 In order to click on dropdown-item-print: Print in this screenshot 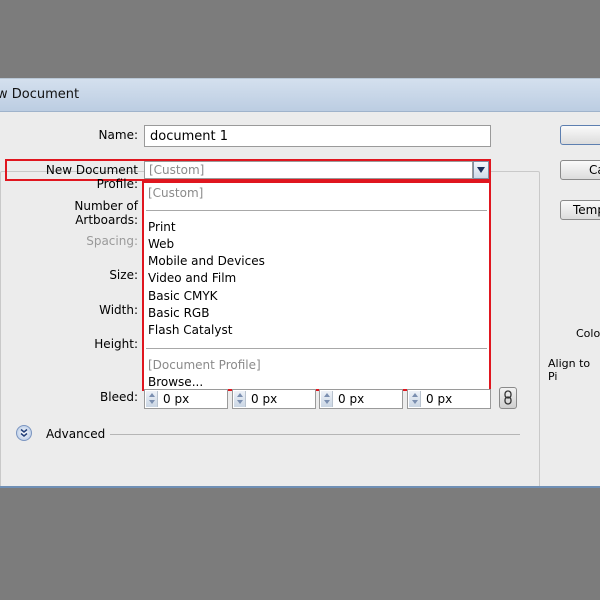, I will do `click(162, 227)`.